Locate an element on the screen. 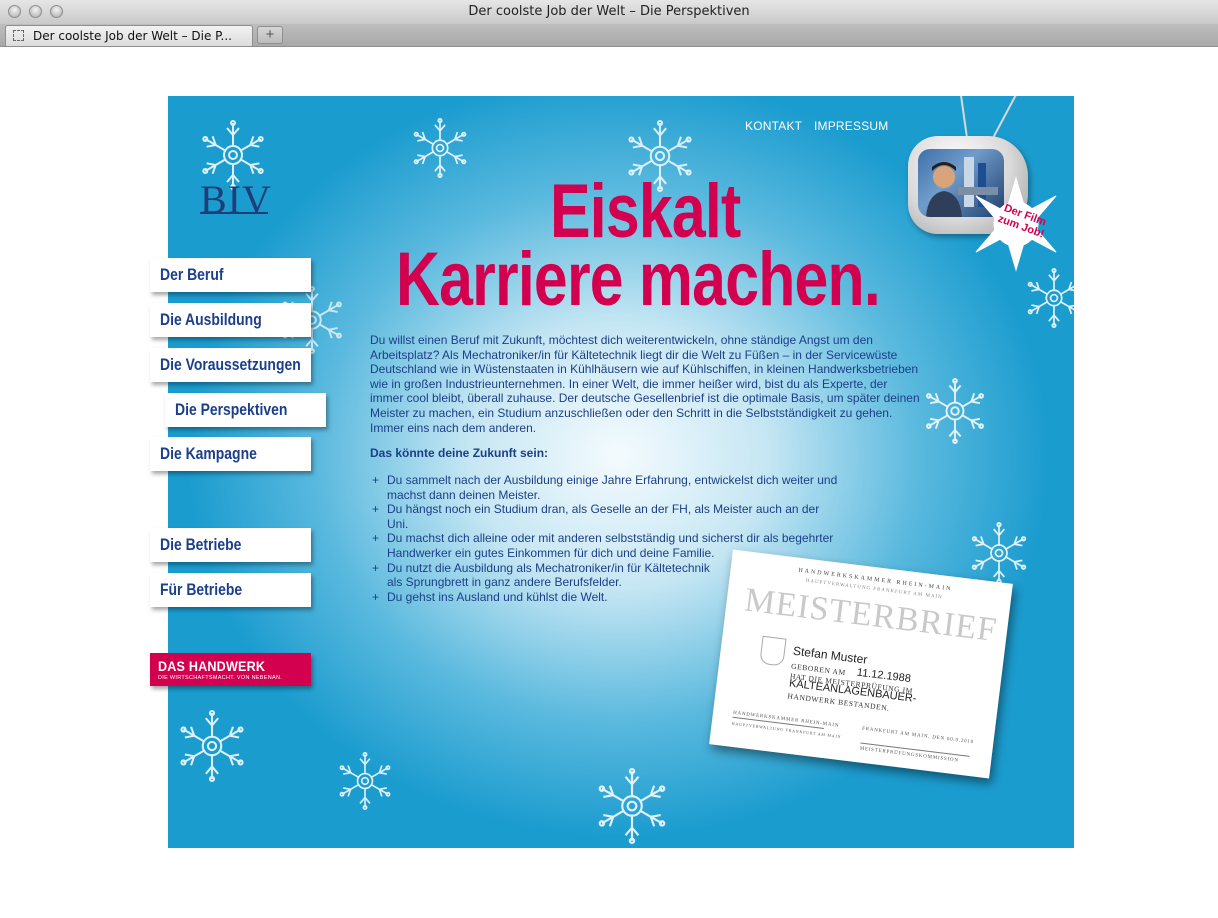  page-icon is located at coordinates (18, 35).